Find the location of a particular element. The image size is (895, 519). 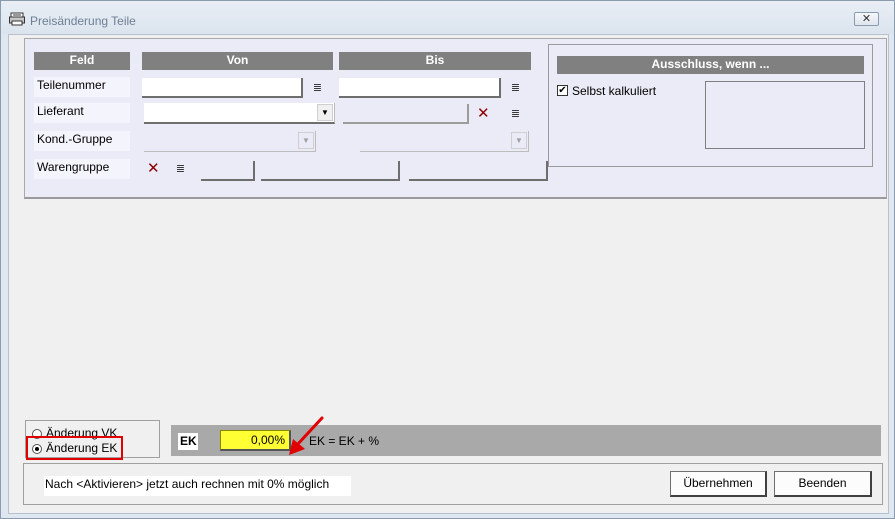

label-lieferant: Lieferant is located at coordinates (82, 113).